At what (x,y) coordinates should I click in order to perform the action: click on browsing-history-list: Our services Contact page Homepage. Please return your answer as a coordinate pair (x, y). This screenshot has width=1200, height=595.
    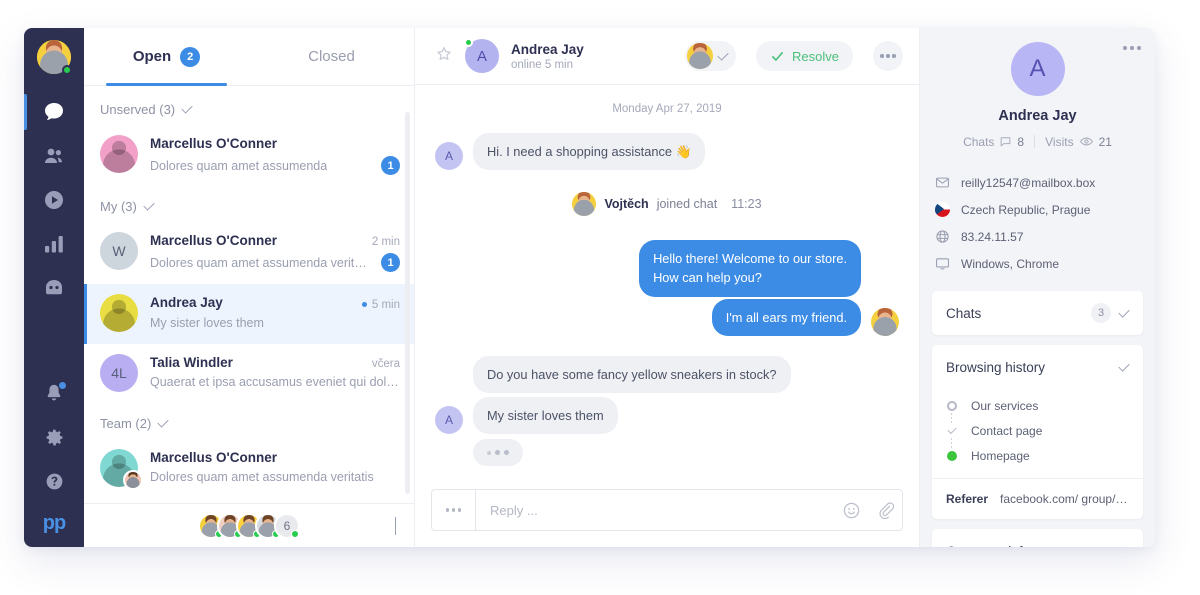
    Looking at the image, I should click on (1037, 433).